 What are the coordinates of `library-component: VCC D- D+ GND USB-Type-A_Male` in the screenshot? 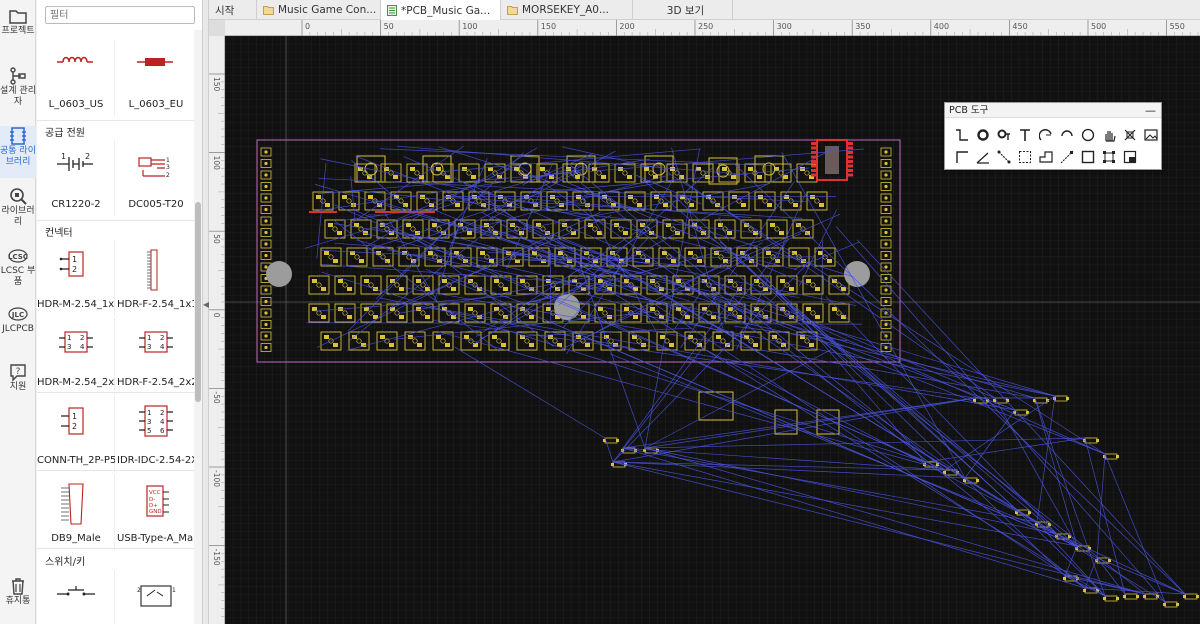 It's located at (156, 512).